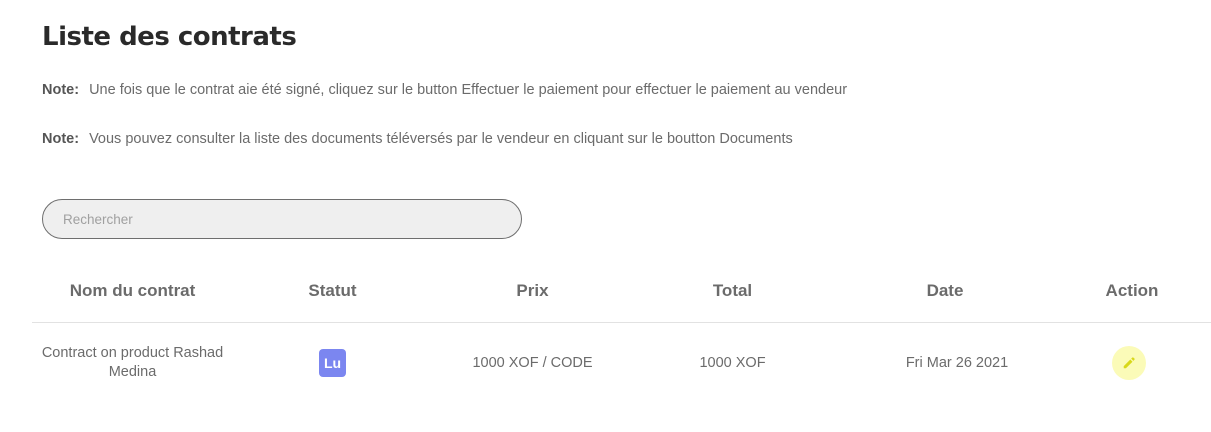 The height and width of the screenshot is (432, 1211). Describe the element at coordinates (532, 291) in the screenshot. I see `column-header-price: Prix` at that location.